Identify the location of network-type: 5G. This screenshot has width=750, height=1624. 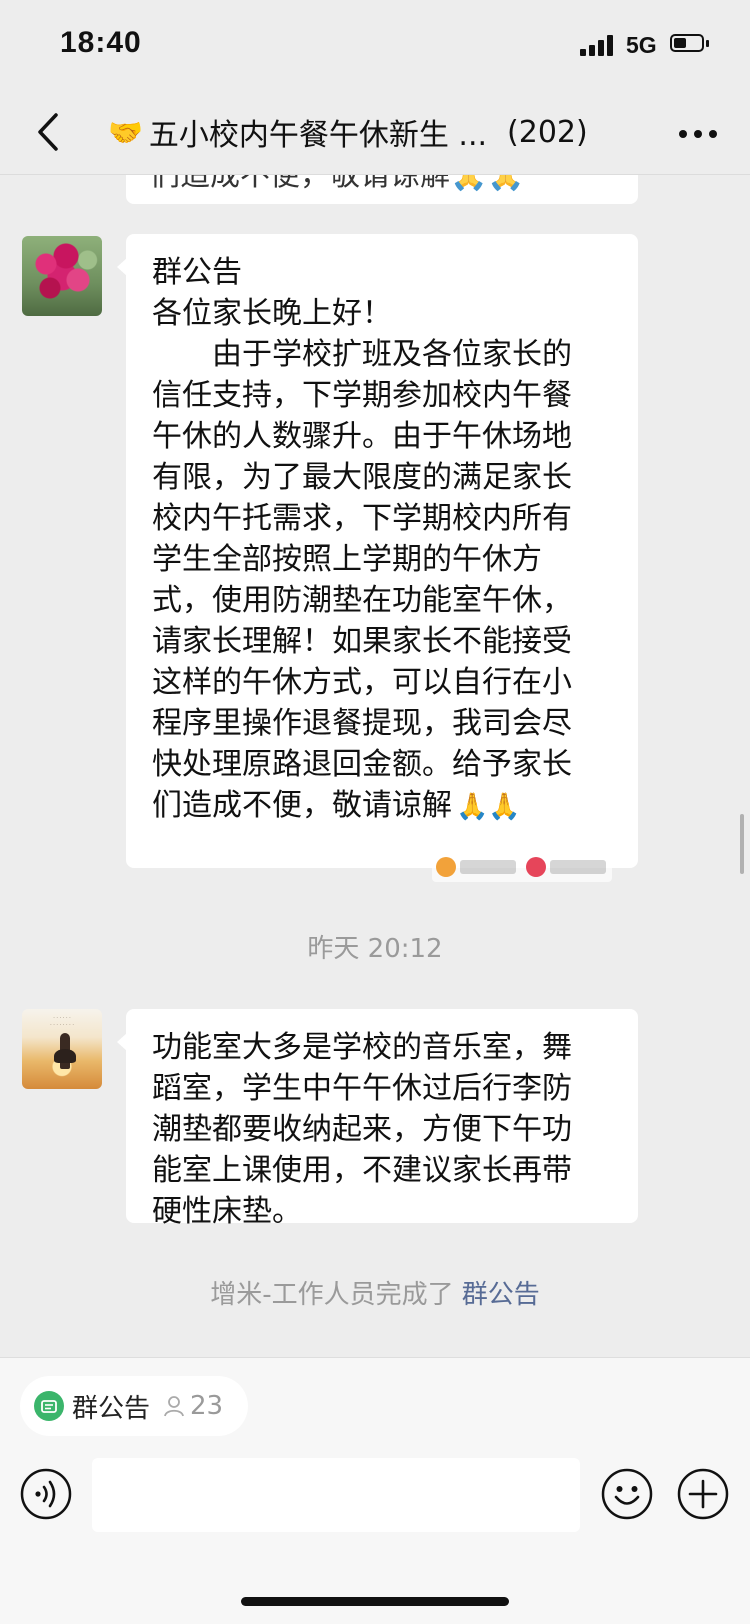
(641, 45).